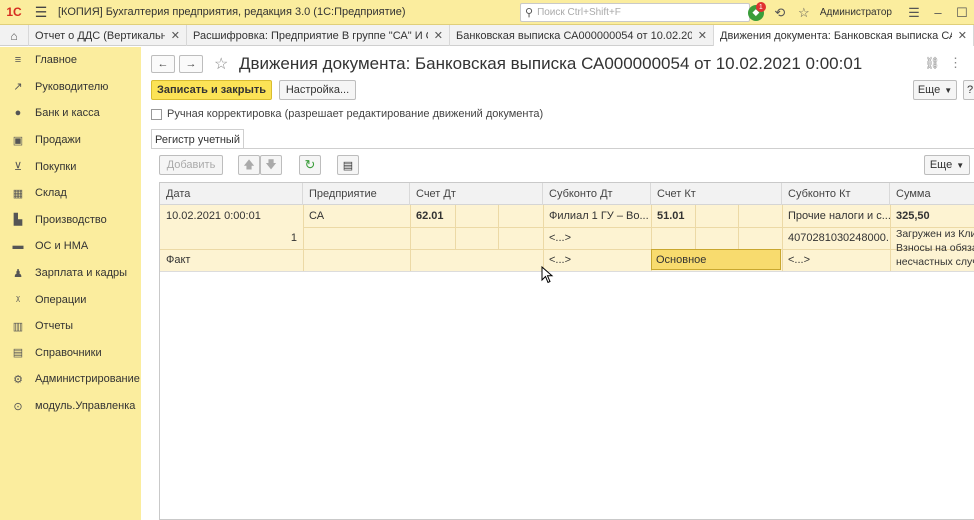 Image resolution: width=974 pixels, height=520 pixels. I want to click on favorites-star-icon: ☆, so click(804, 12).